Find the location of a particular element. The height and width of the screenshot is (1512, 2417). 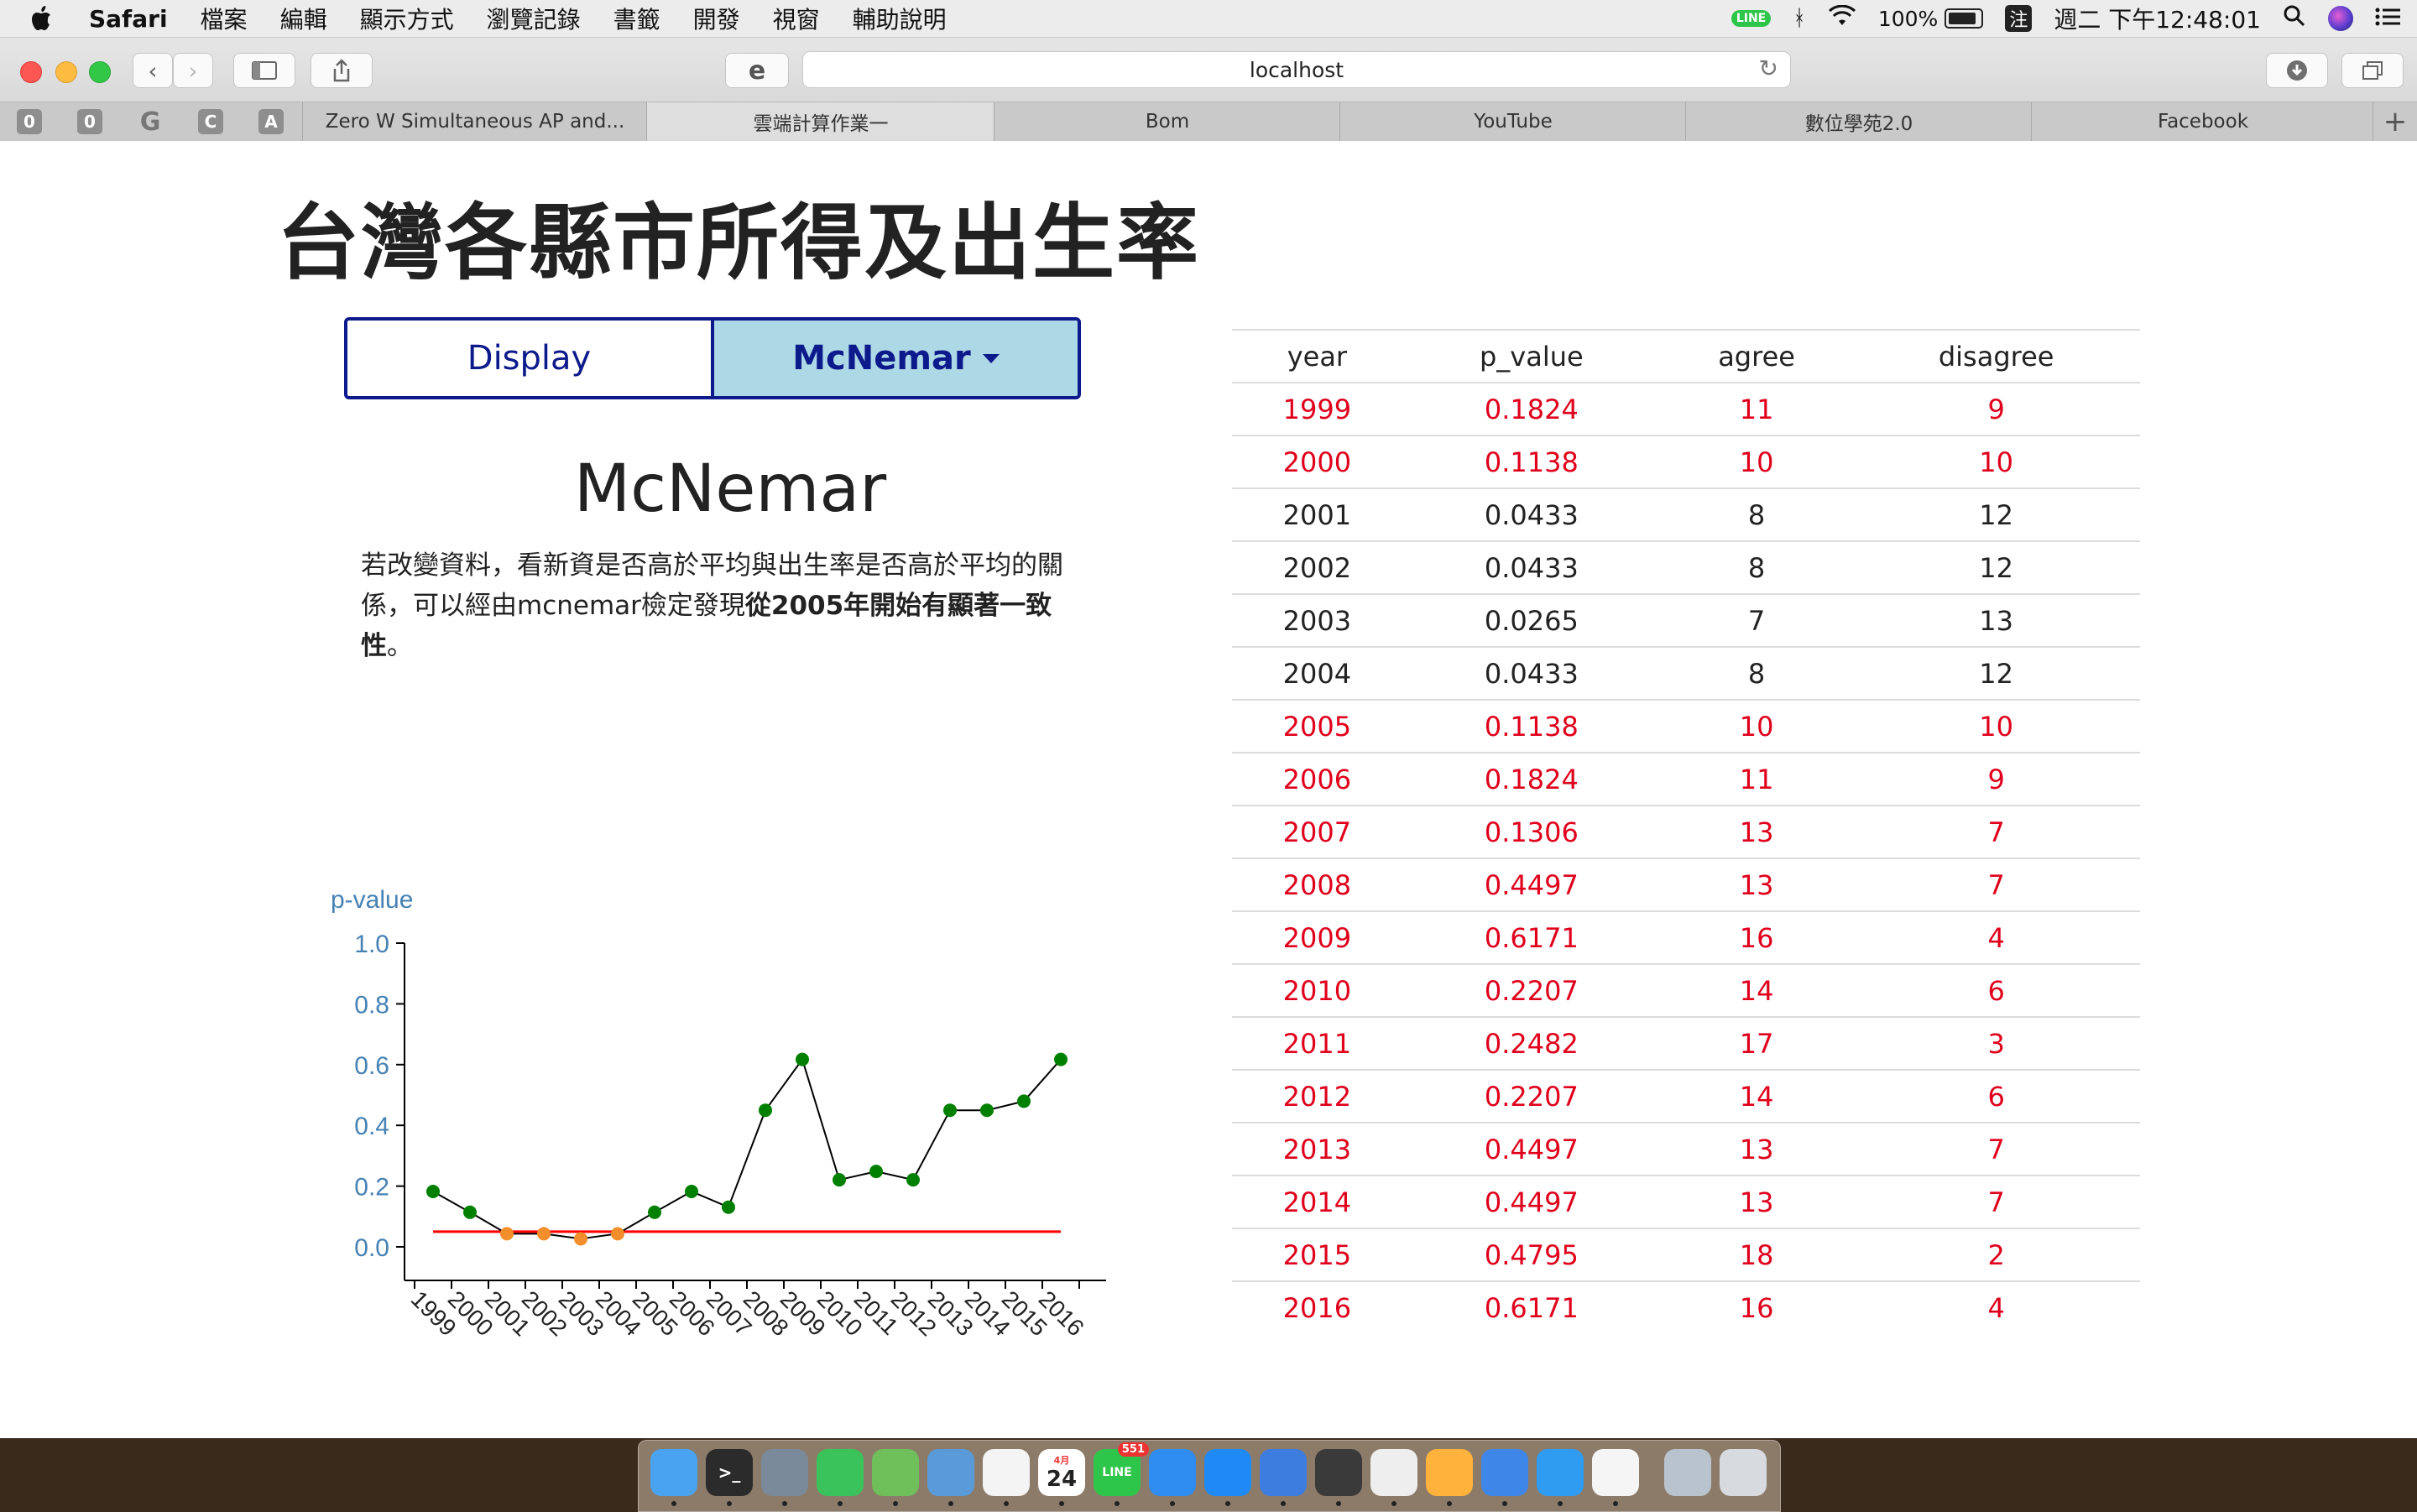

tab-label: 數位學苑2.0 is located at coordinates (1858, 124).